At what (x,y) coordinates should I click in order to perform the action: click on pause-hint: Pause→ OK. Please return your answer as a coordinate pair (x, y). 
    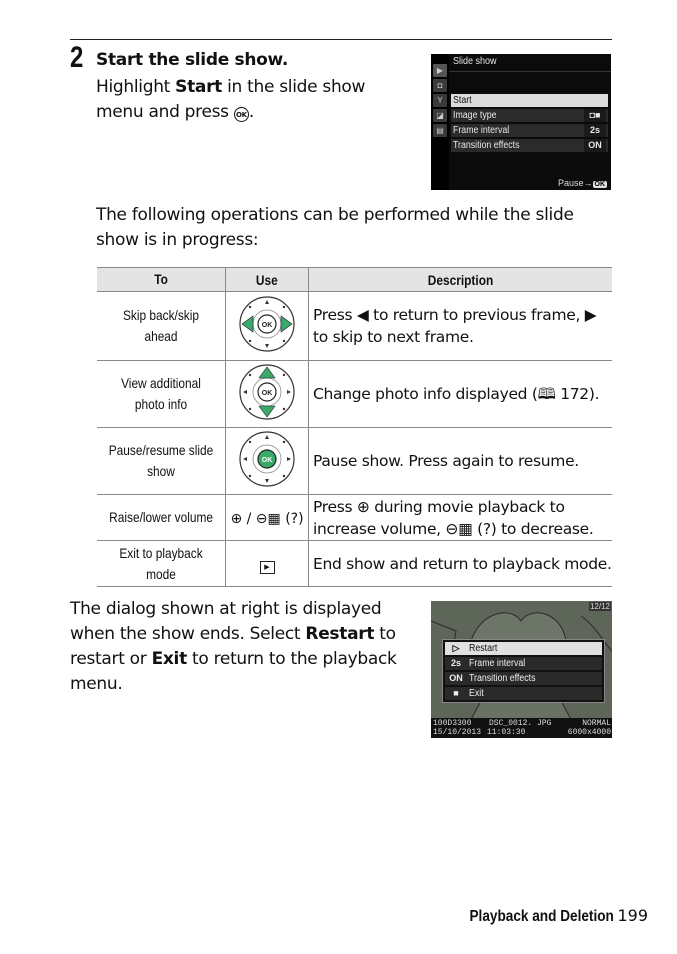
    Looking at the image, I should click on (582, 183).